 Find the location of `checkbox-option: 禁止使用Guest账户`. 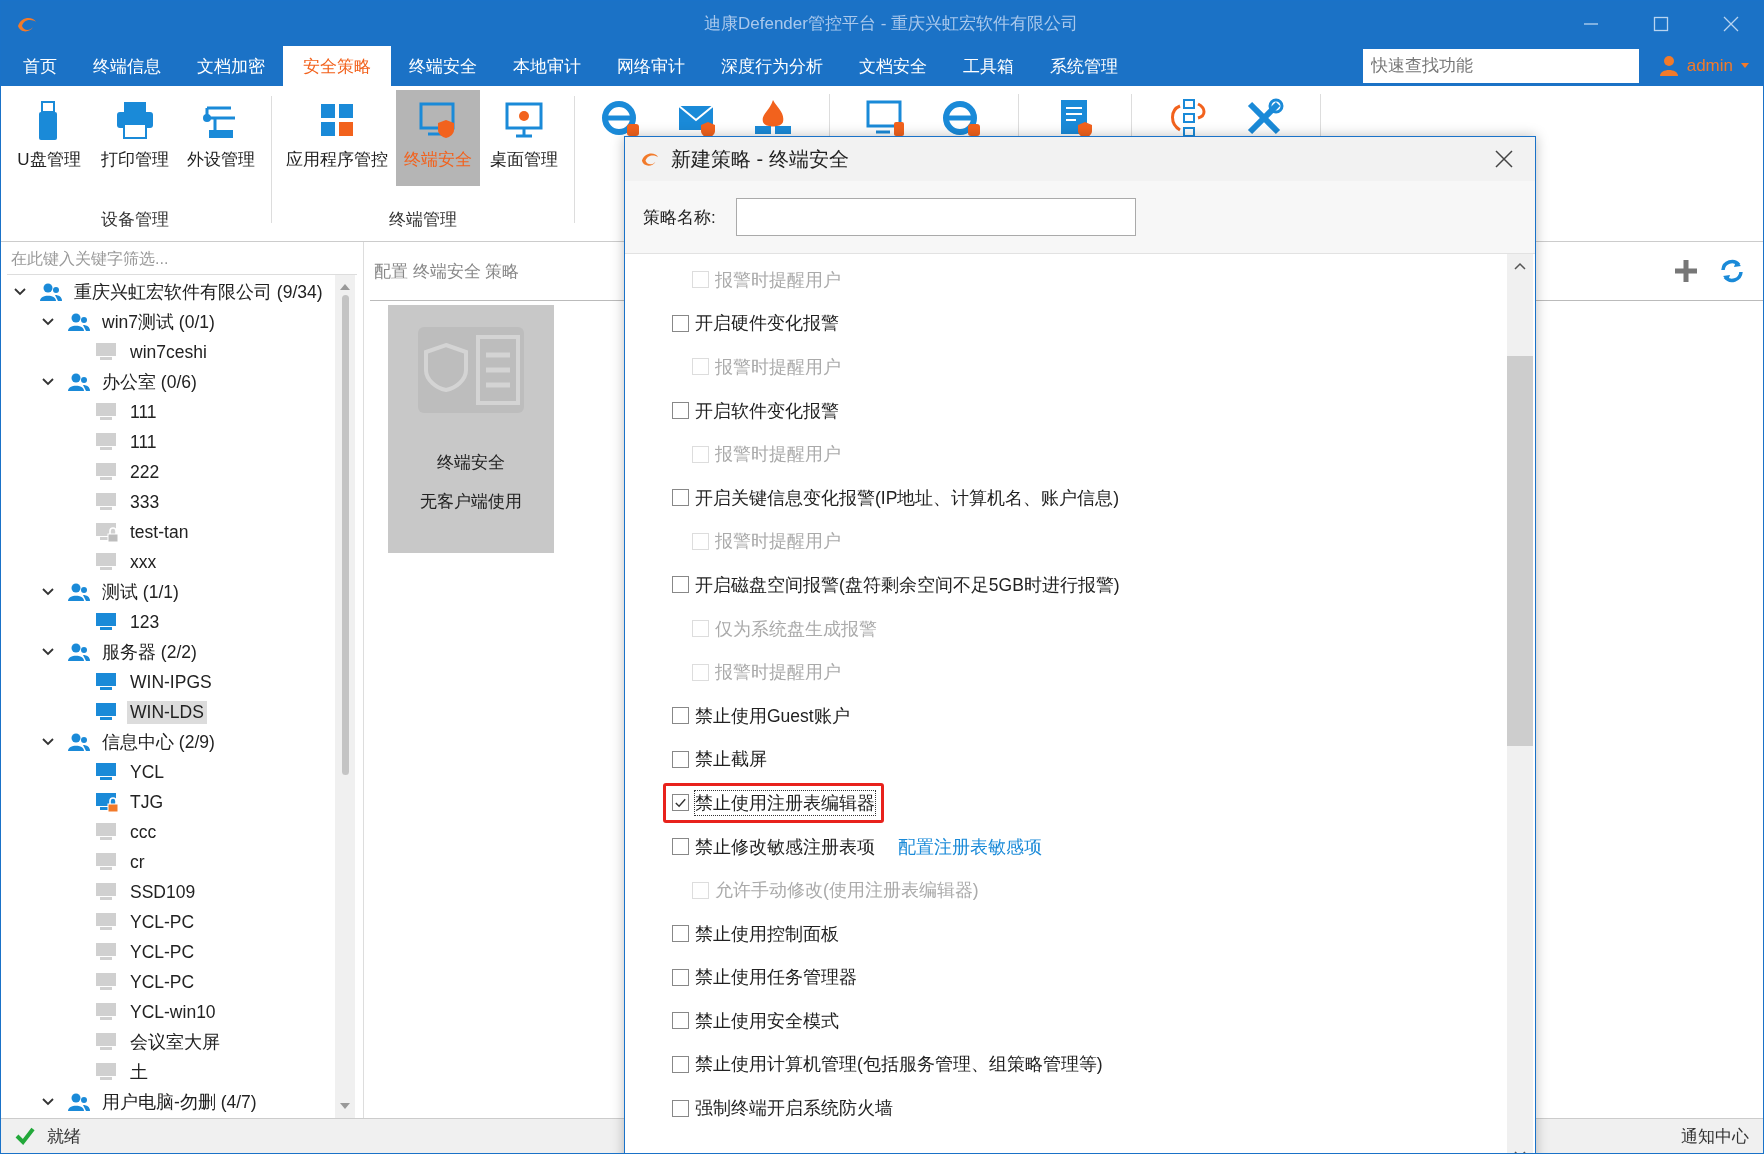

checkbox-option: 禁止使用Guest账户 is located at coordinates (761, 715).